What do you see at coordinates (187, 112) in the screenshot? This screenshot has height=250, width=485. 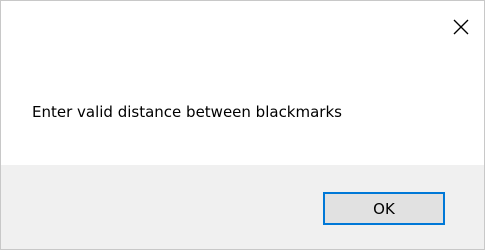 I see `dialog-message: Enter valid distance between blackmarks` at bounding box center [187, 112].